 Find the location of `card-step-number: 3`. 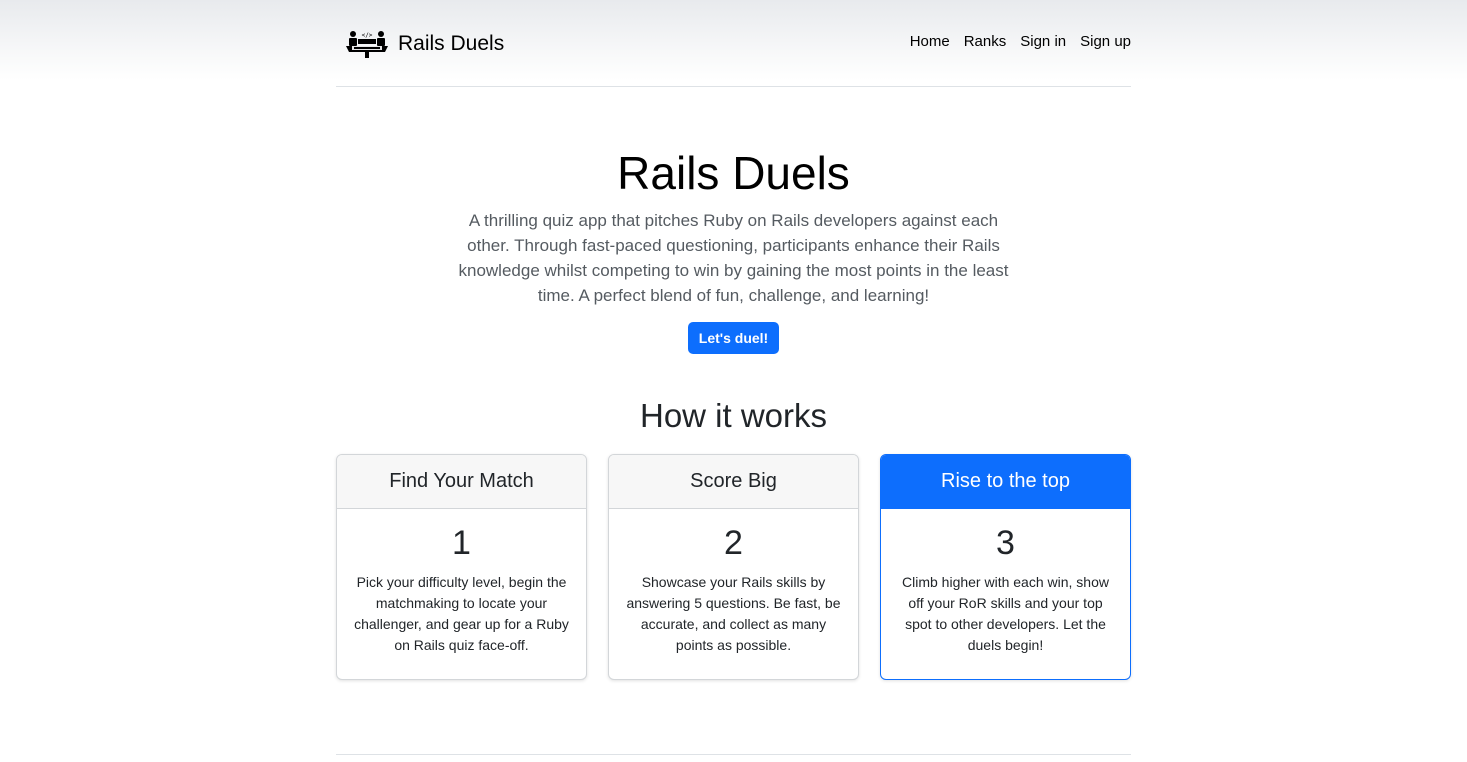

card-step-number: 3 is located at coordinates (1005, 543).